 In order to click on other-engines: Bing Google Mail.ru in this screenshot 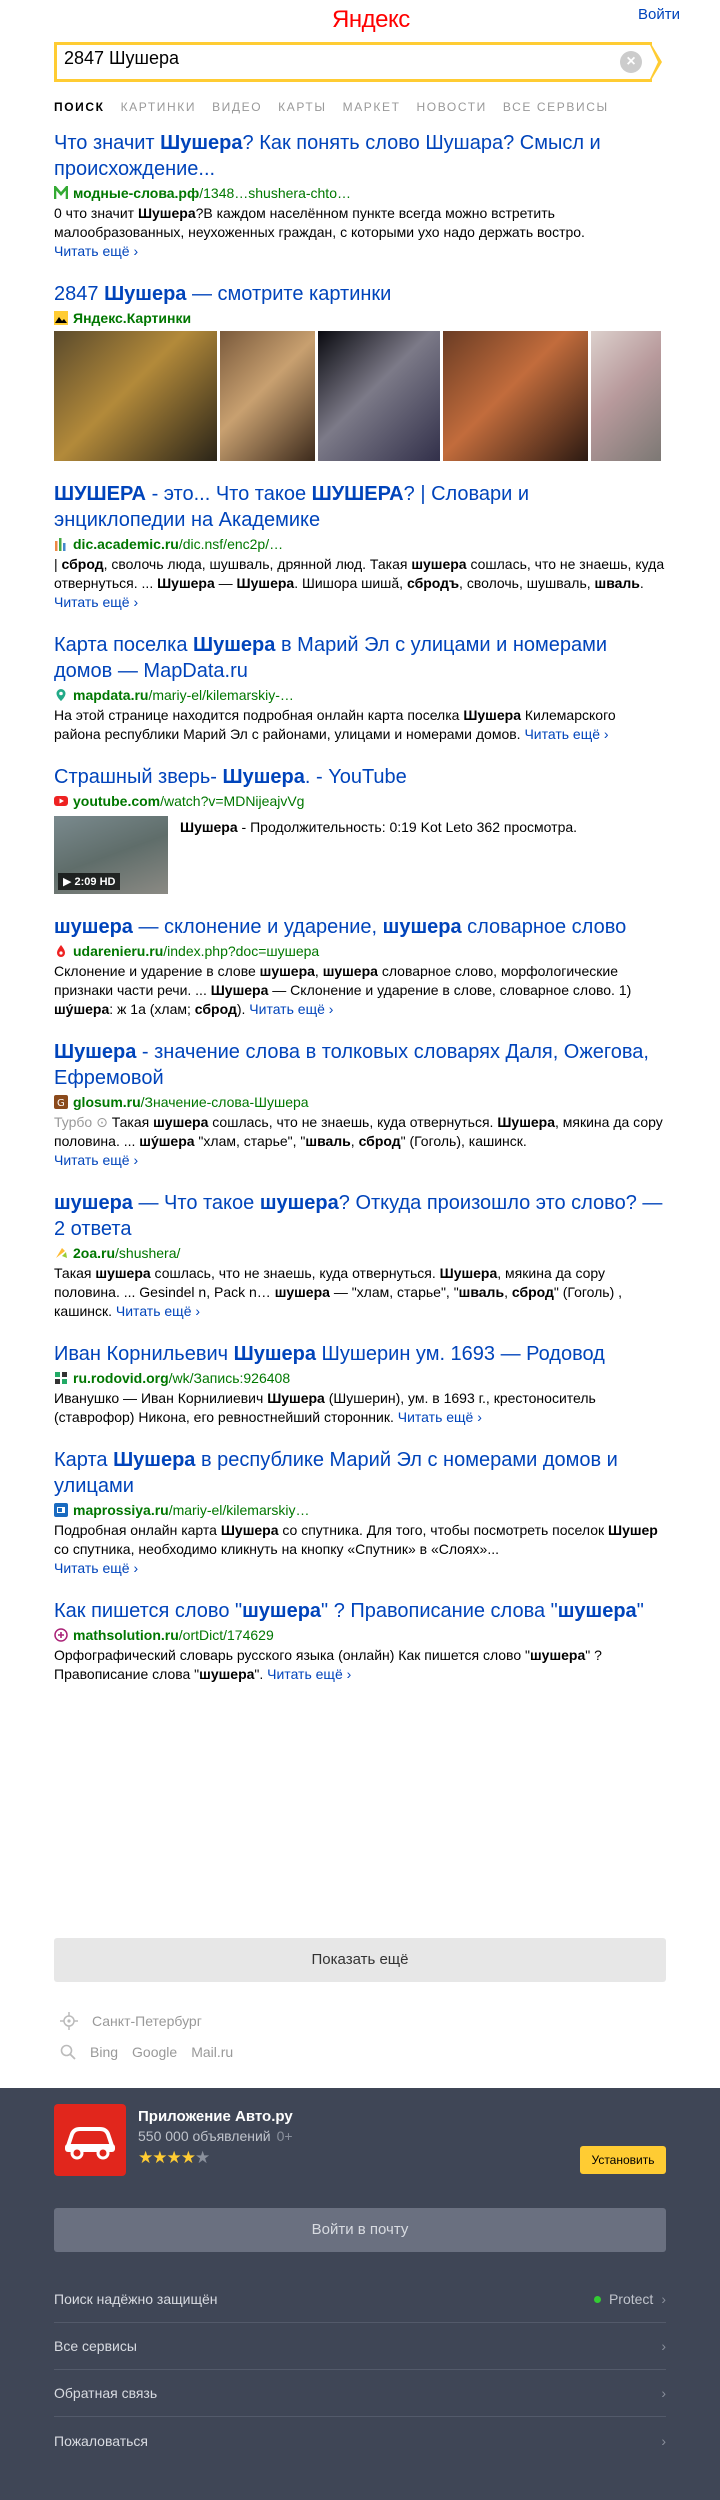, I will do `click(146, 2052)`.